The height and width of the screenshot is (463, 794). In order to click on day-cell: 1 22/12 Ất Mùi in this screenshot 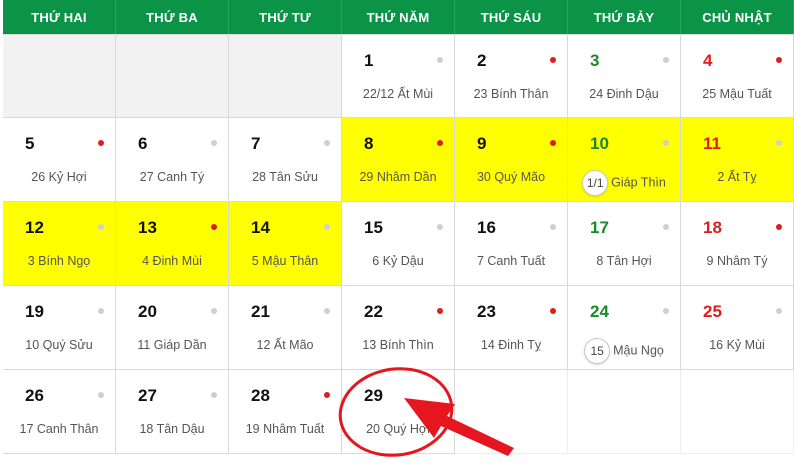, I will do `click(398, 76)`.